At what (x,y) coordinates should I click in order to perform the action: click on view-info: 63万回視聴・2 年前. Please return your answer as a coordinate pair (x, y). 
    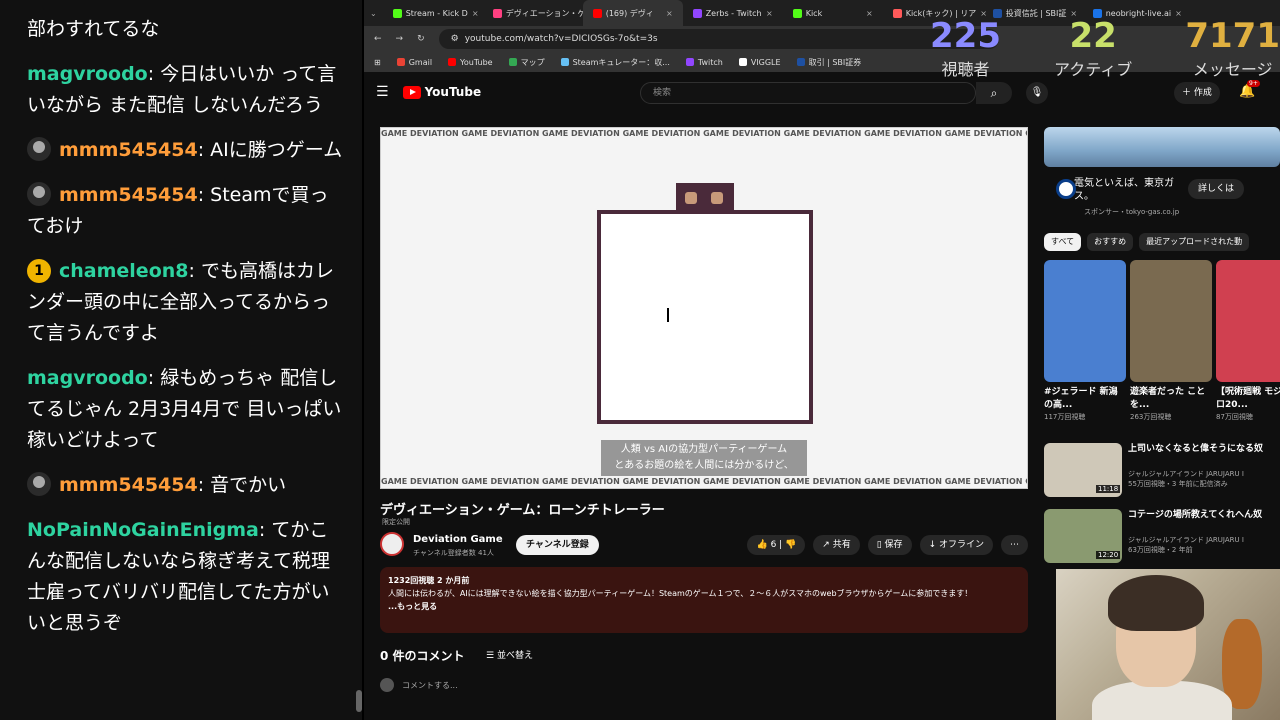
    Looking at the image, I should click on (1160, 550).